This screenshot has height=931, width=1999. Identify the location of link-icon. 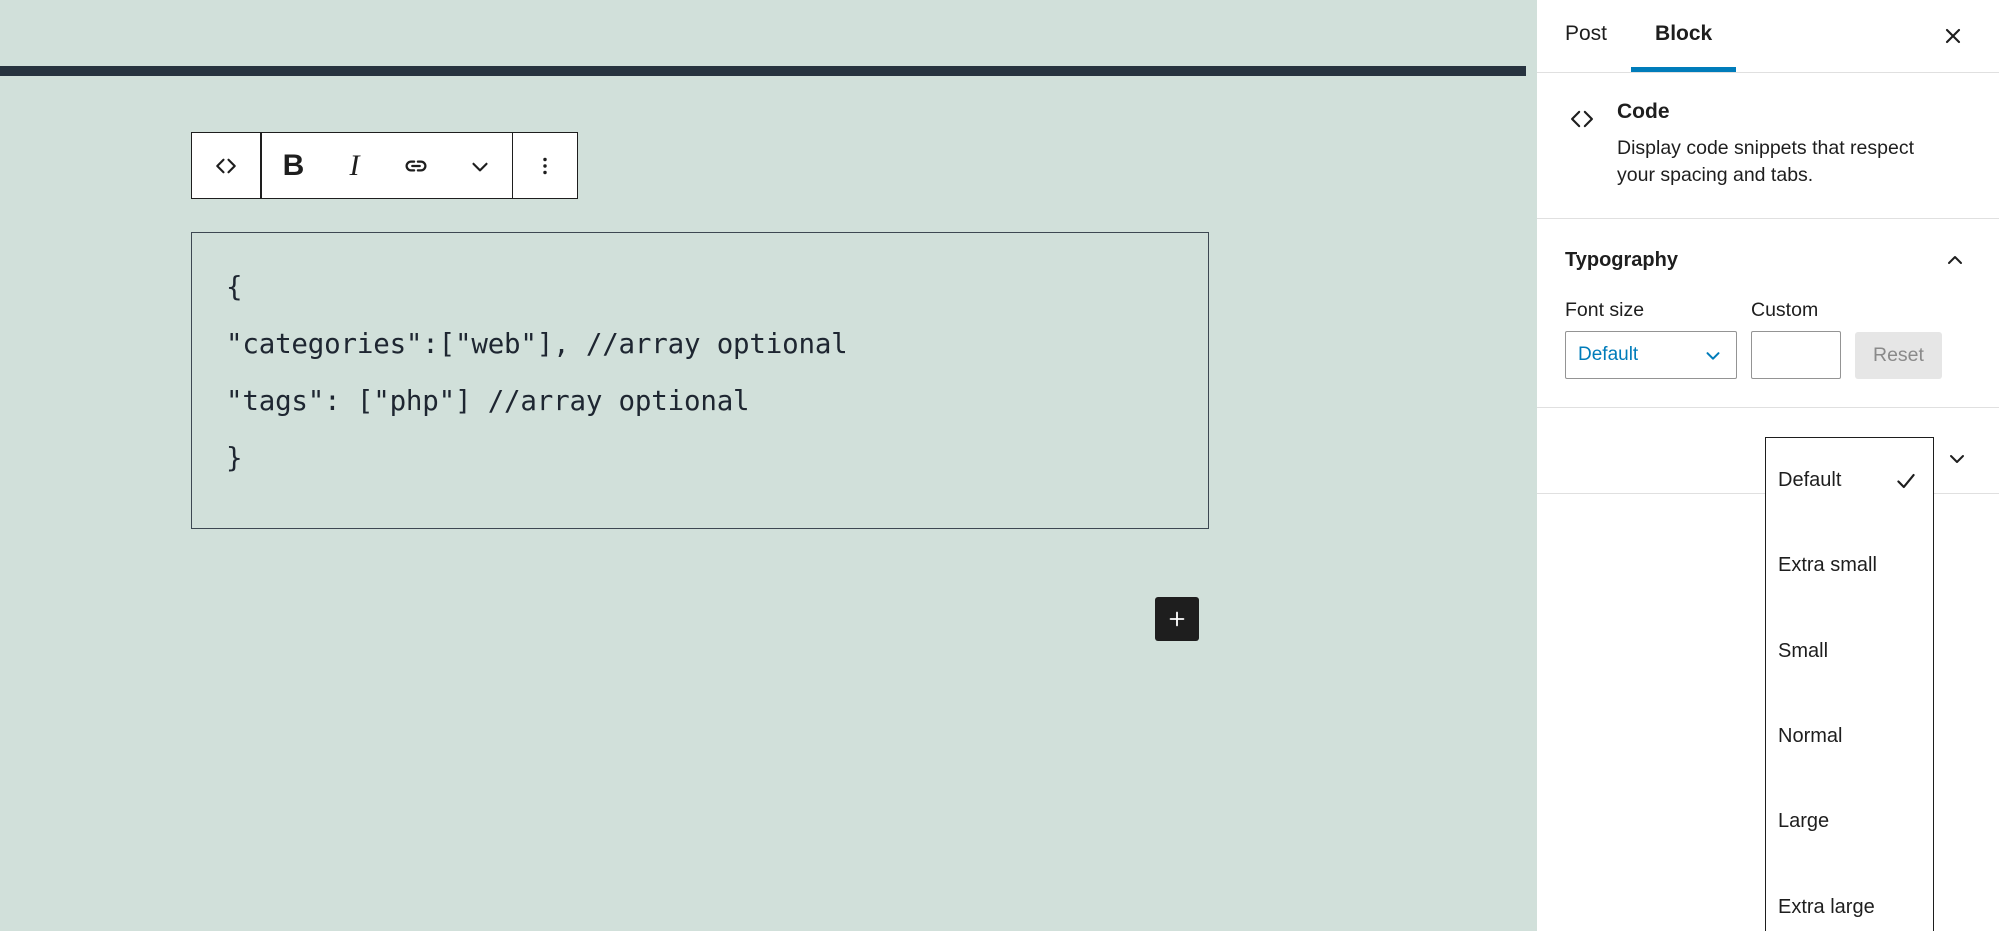
(415, 165).